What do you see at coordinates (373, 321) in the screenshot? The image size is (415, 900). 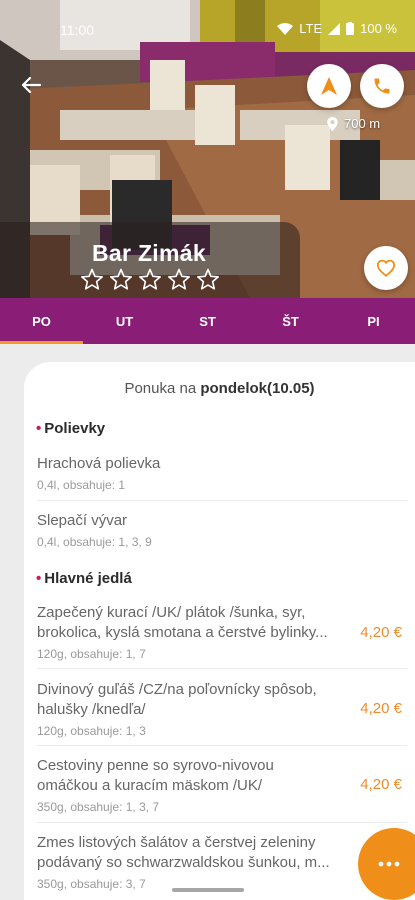 I see `tab-pi: PI` at bounding box center [373, 321].